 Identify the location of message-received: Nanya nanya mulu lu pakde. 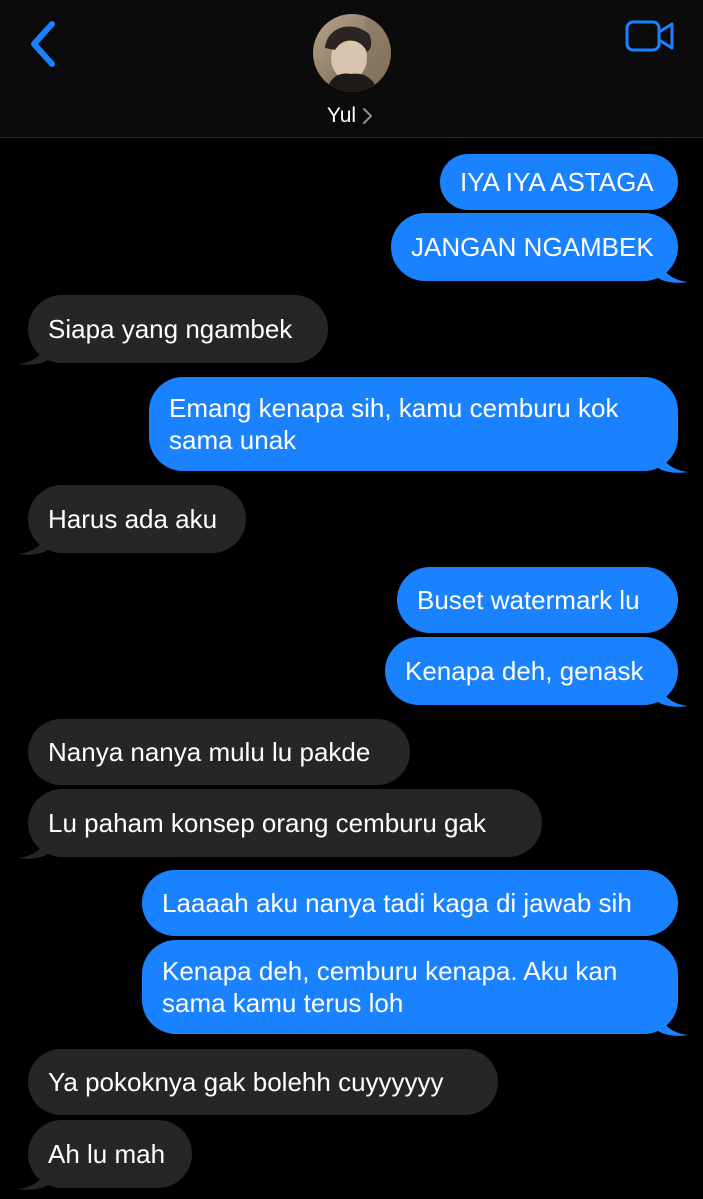
(219, 752).